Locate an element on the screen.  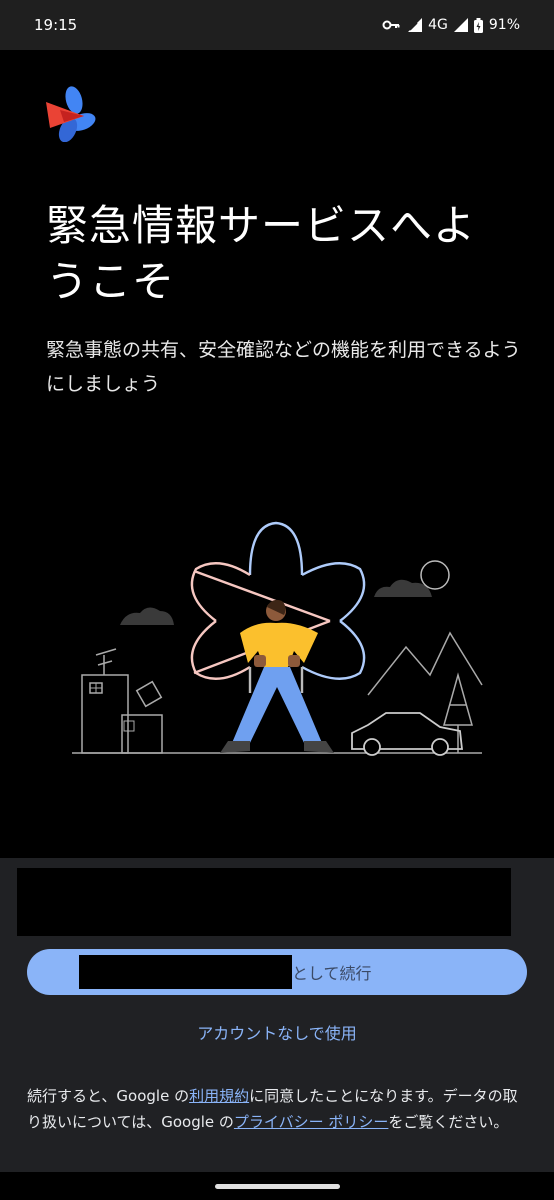
status-icons: 4G 91% is located at coordinates (451, 25).